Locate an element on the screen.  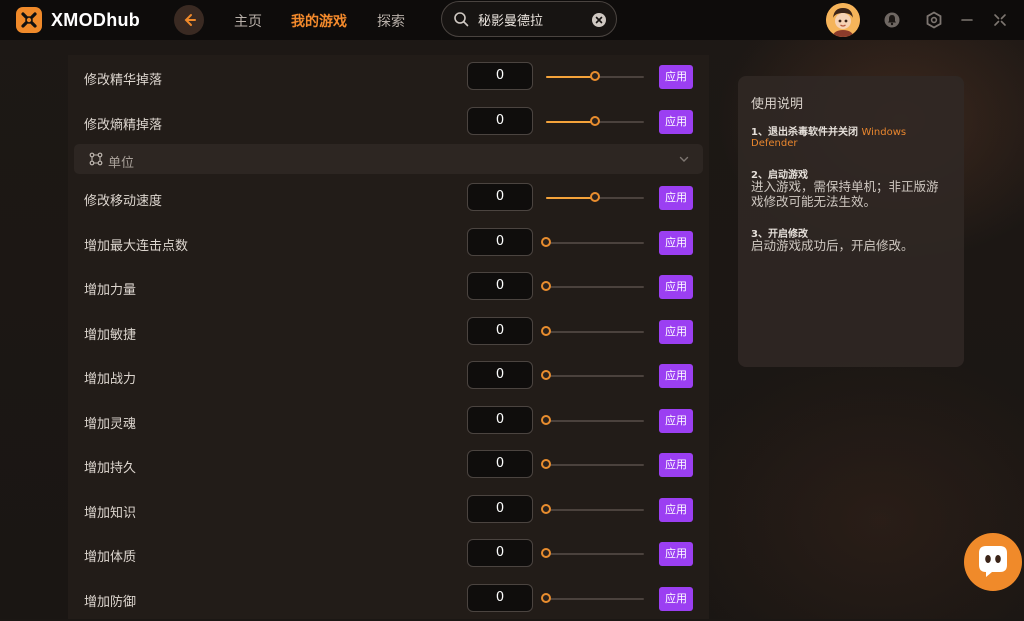
clear-icon is located at coordinates (599, 20).